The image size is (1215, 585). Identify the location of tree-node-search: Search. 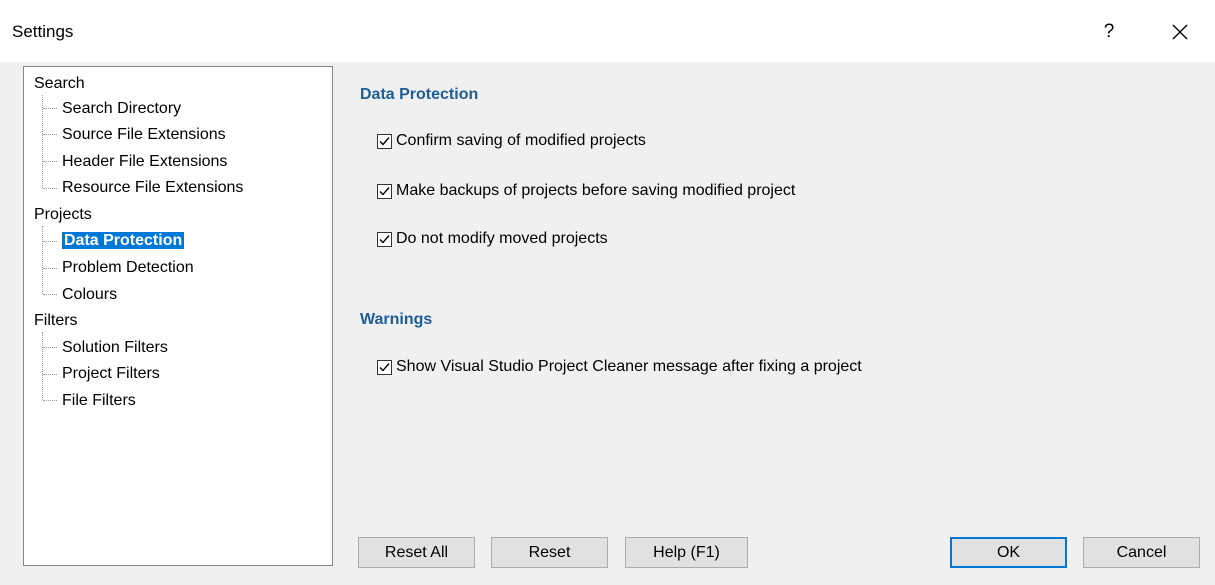
(59, 84).